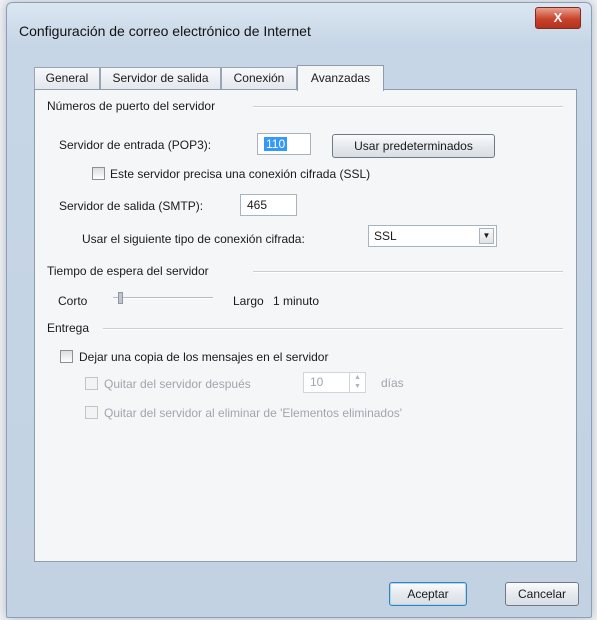 The width and height of the screenshot is (597, 620). I want to click on delivery-group-title: Entrega, so click(70, 328).